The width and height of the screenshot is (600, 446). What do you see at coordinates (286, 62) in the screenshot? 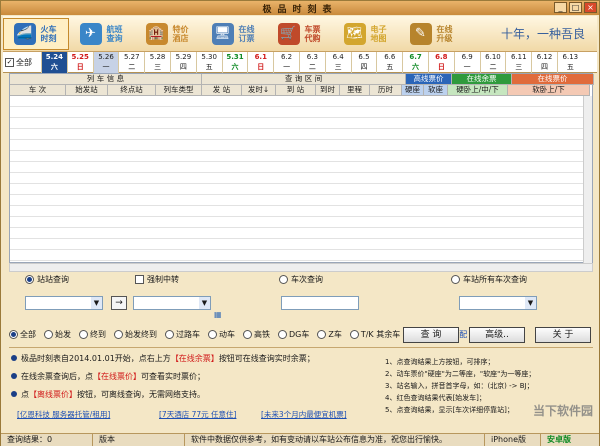
I see `date-tab: 6.2 一` at bounding box center [286, 62].